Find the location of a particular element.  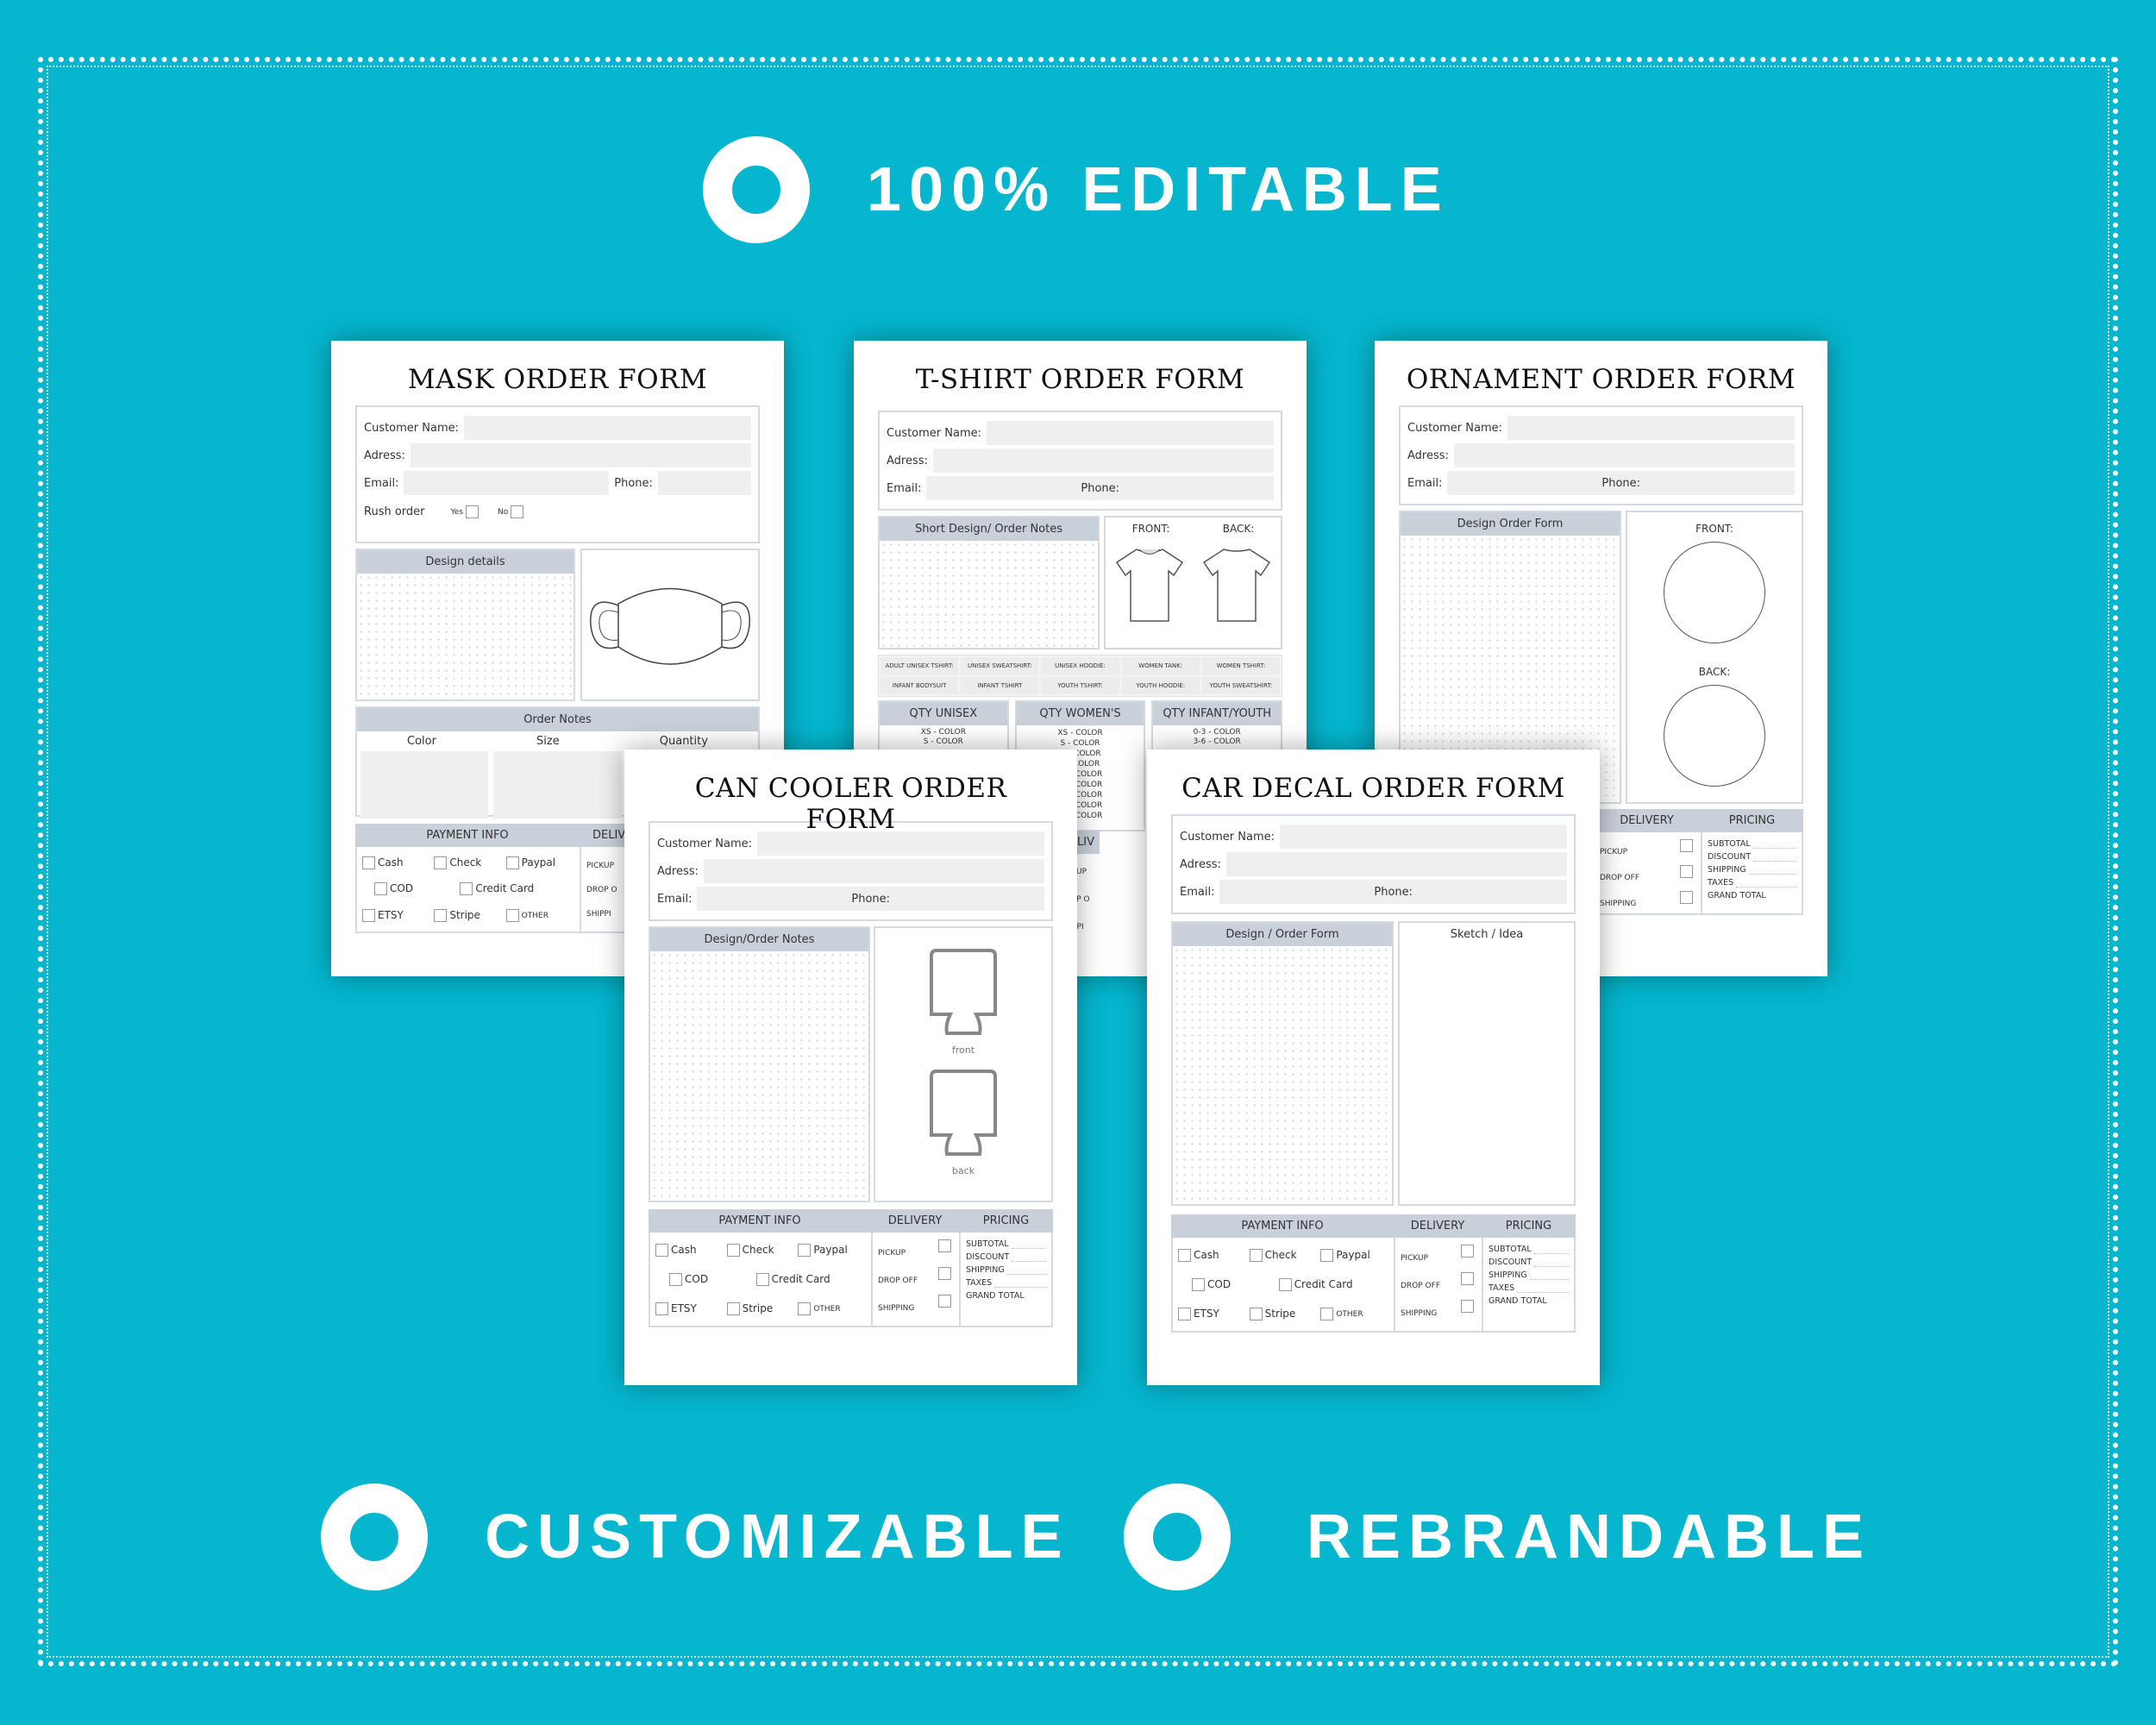

type-cell: INFANT BODYSUIT is located at coordinates (920, 686).